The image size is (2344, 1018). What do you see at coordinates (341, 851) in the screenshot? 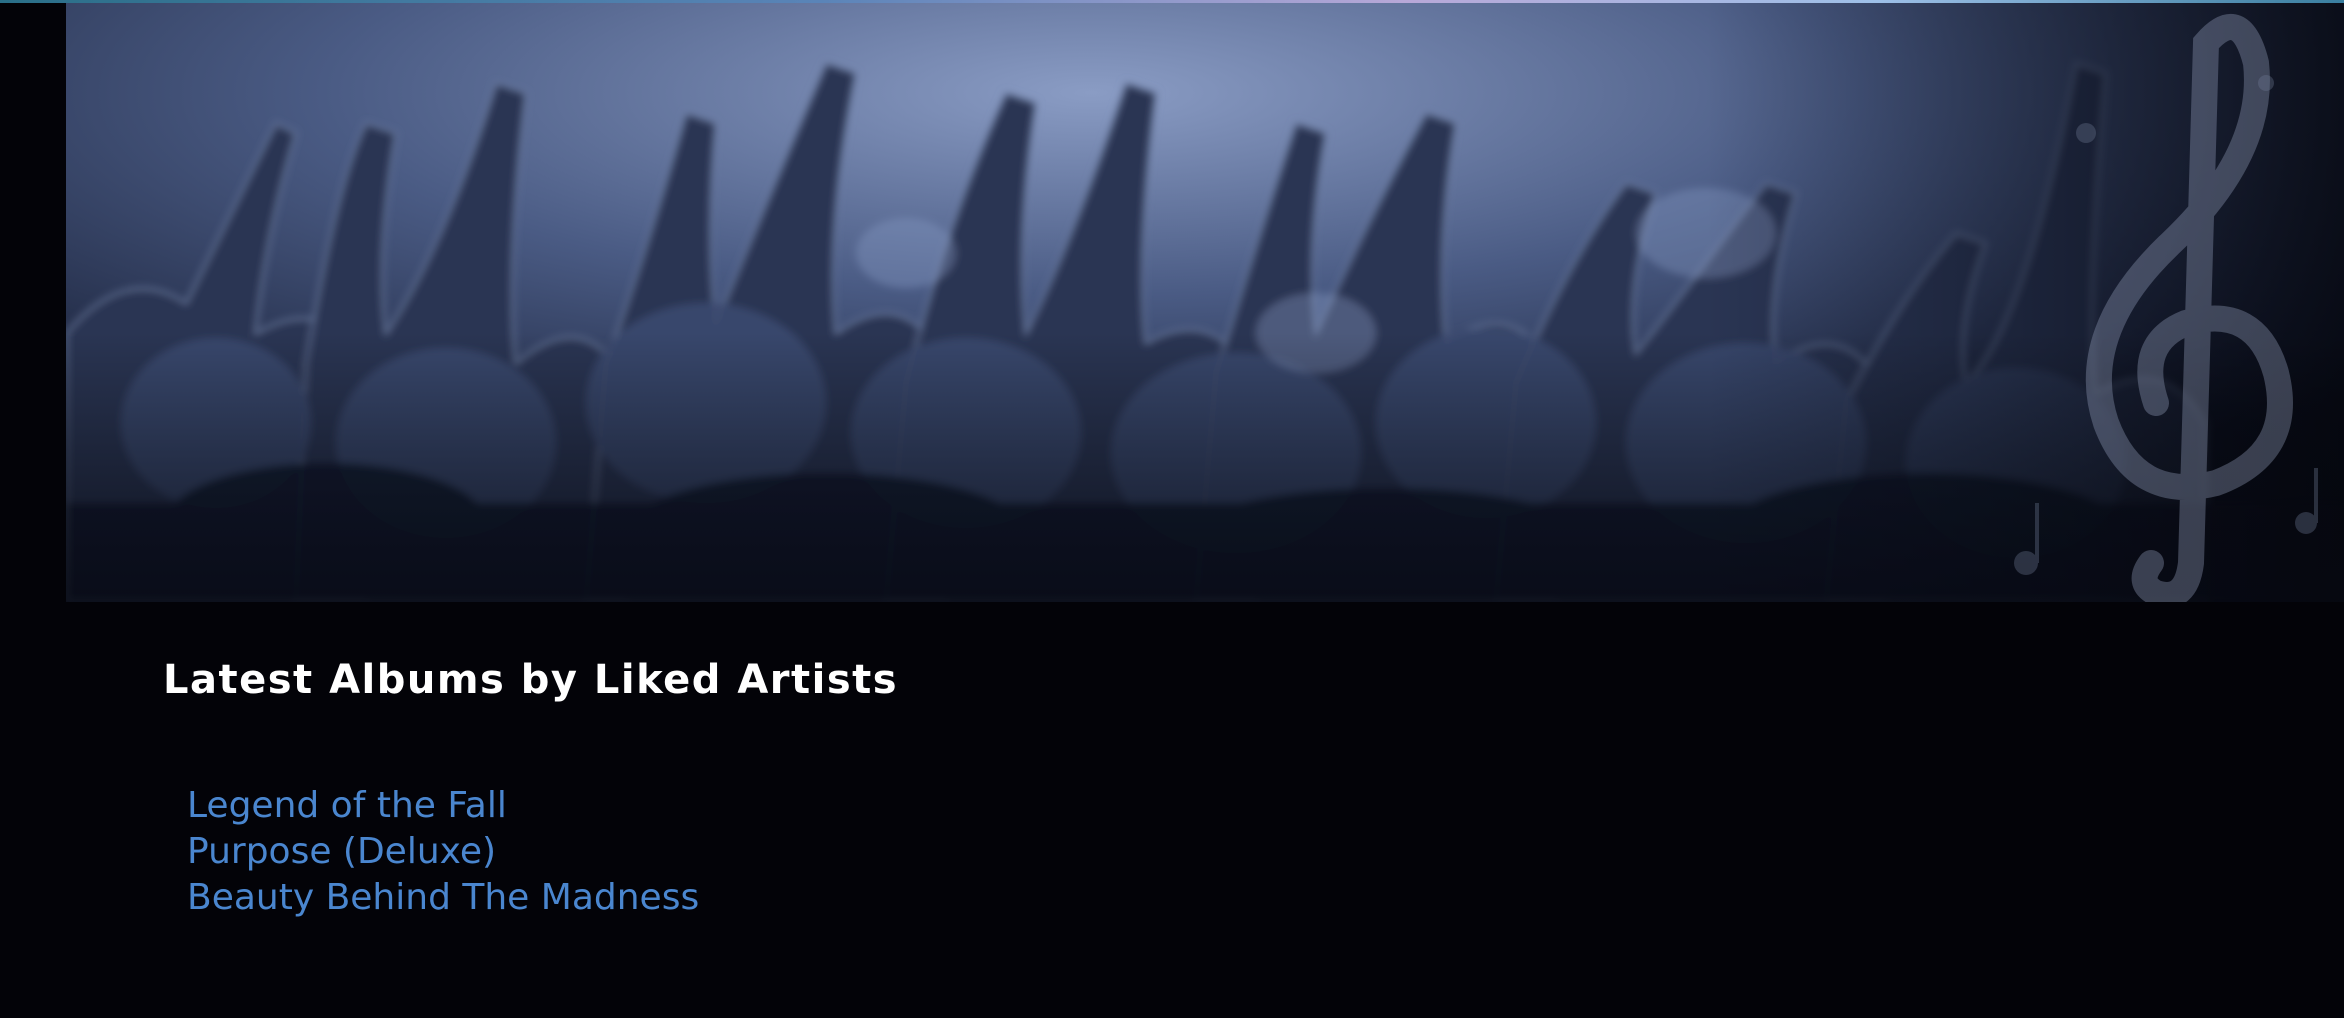
I see `album-link: Purpose (Deluxe)` at bounding box center [341, 851].